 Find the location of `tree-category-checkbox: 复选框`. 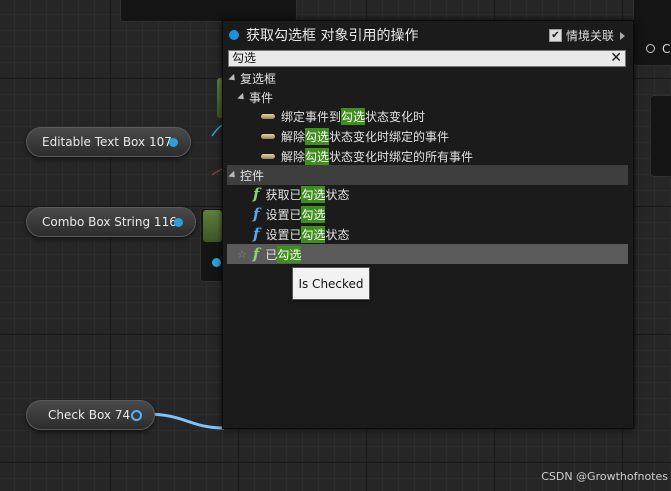

tree-category-checkbox: 复选框 is located at coordinates (252, 78).